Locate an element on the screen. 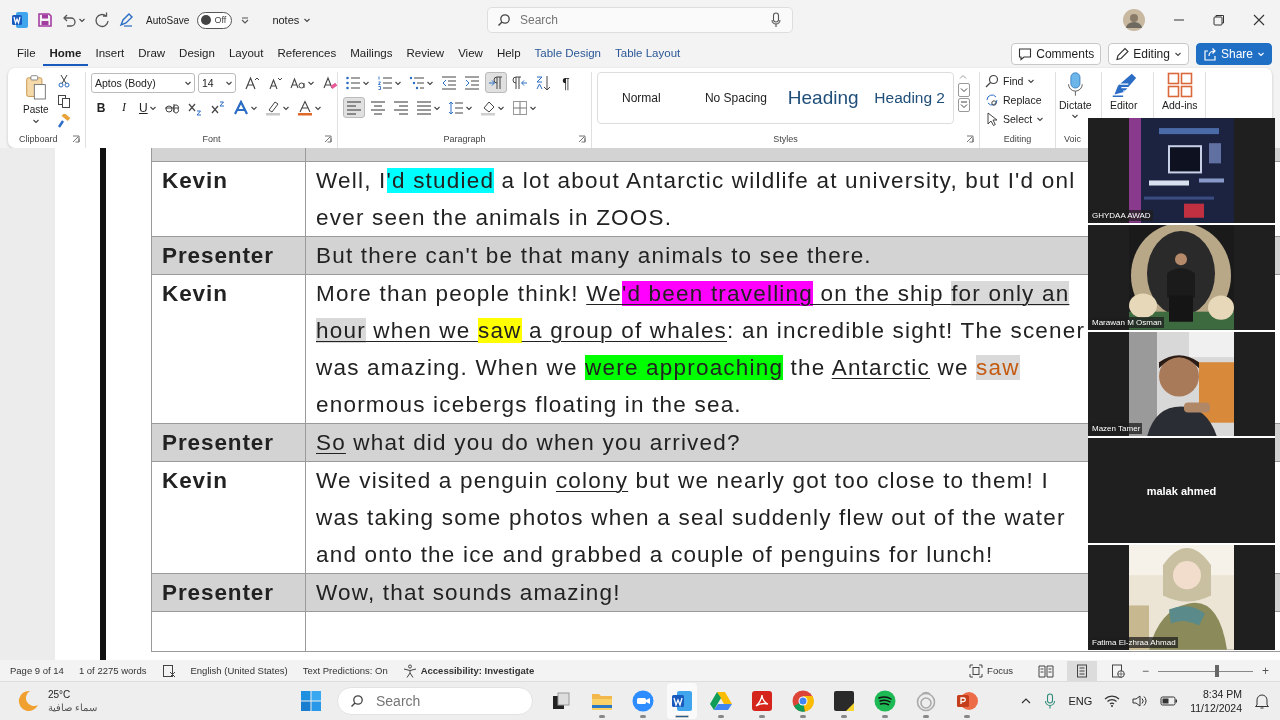 This screenshot has width=1280, height=720. replace-button: Replace is located at coordinates (1013, 99).